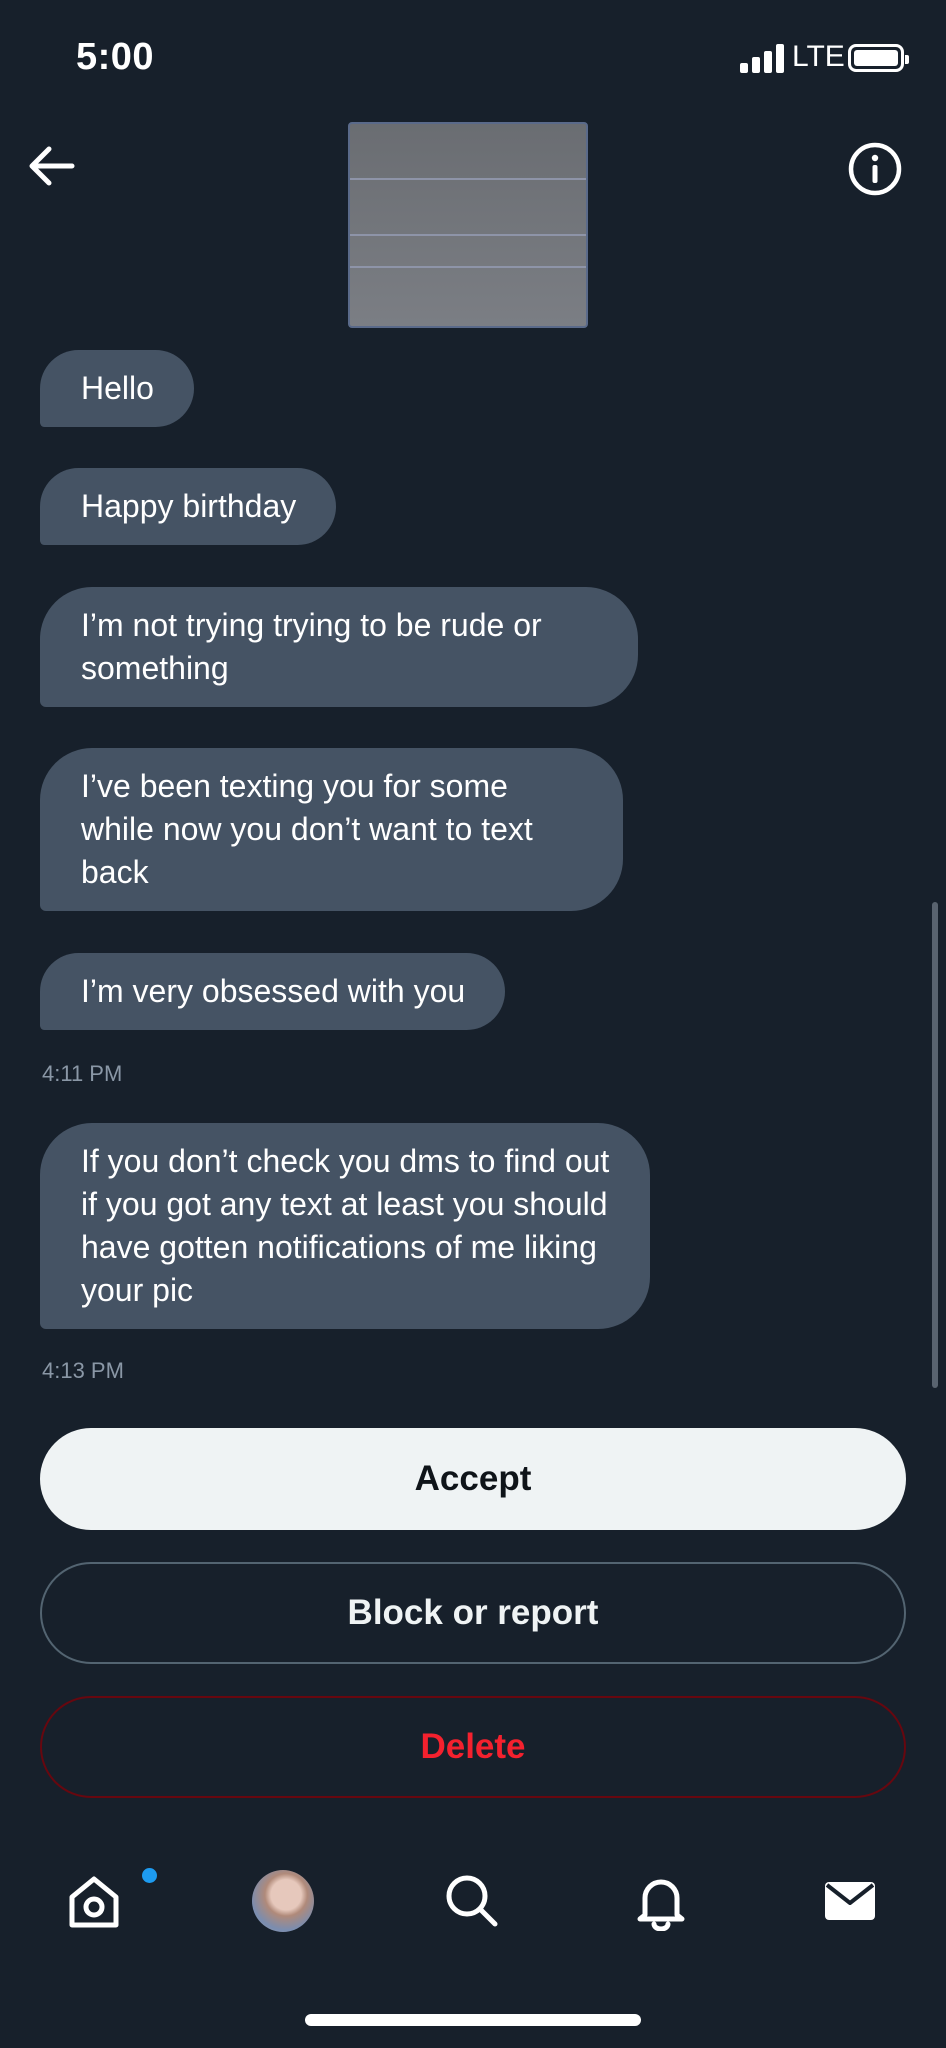 Image resolution: width=946 pixels, height=2048 pixels. Describe the element at coordinates (878, 58) in the screenshot. I see `battery-icon` at that location.